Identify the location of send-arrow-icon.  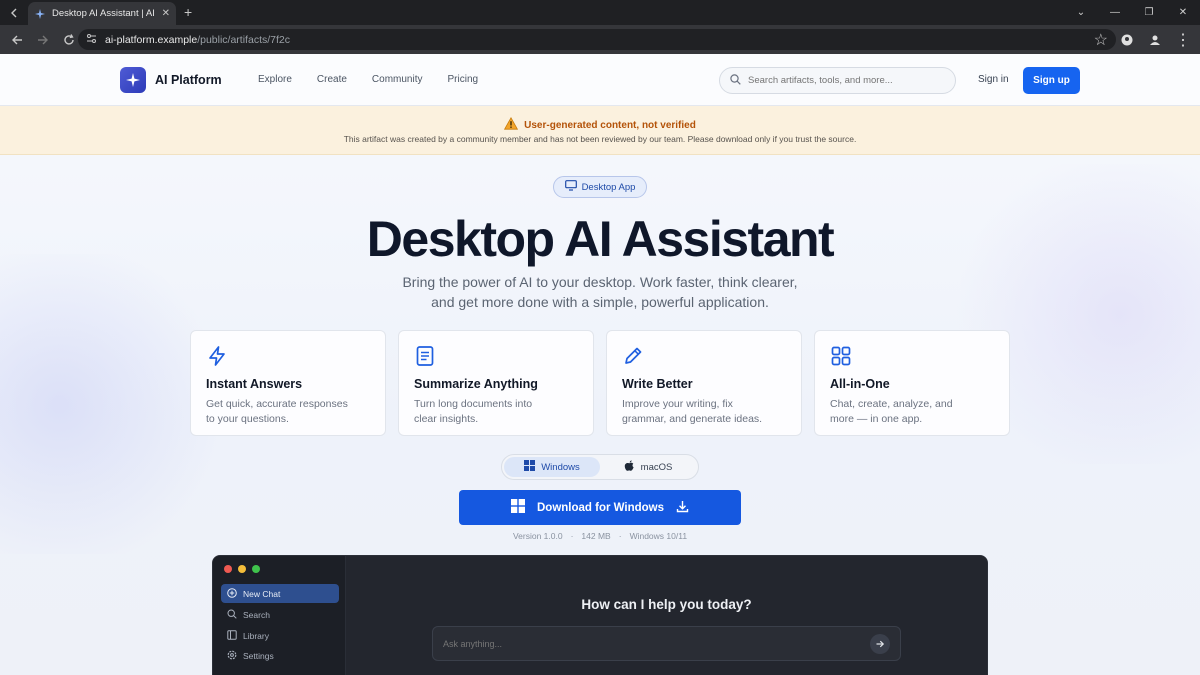
(880, 643).